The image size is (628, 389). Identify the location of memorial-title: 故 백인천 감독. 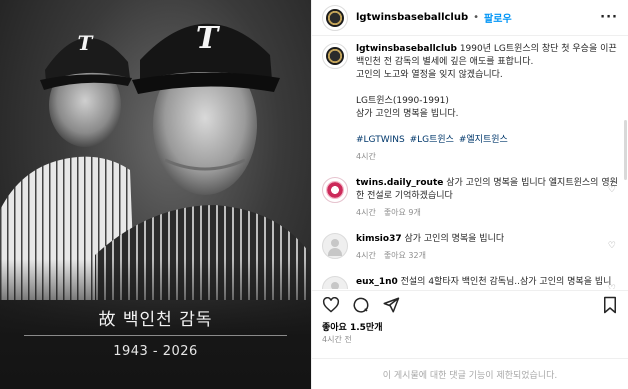
(155, 320).